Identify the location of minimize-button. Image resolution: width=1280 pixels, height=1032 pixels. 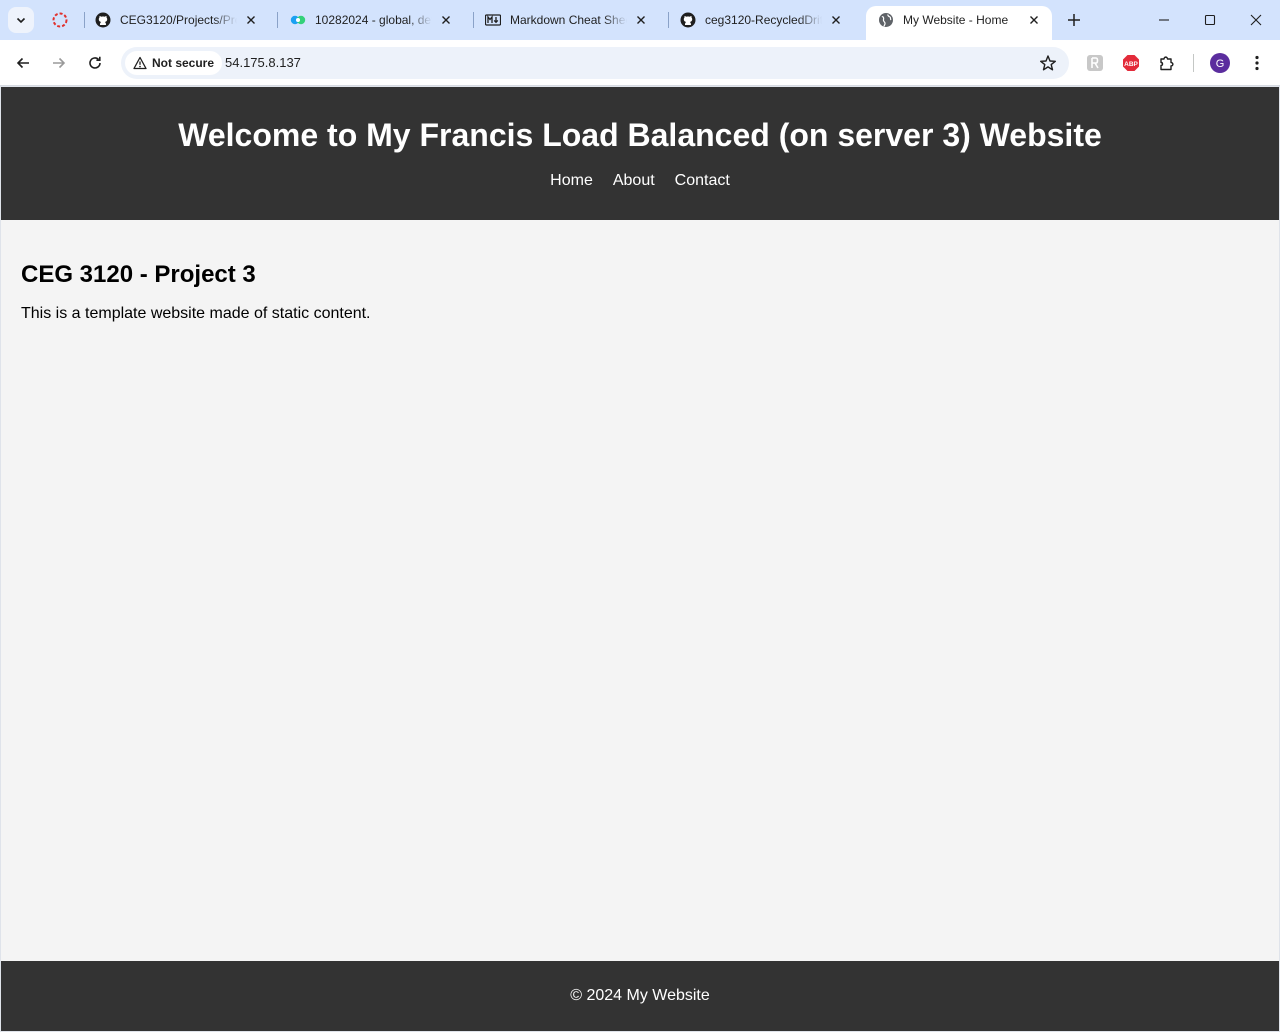
(1164, 20).